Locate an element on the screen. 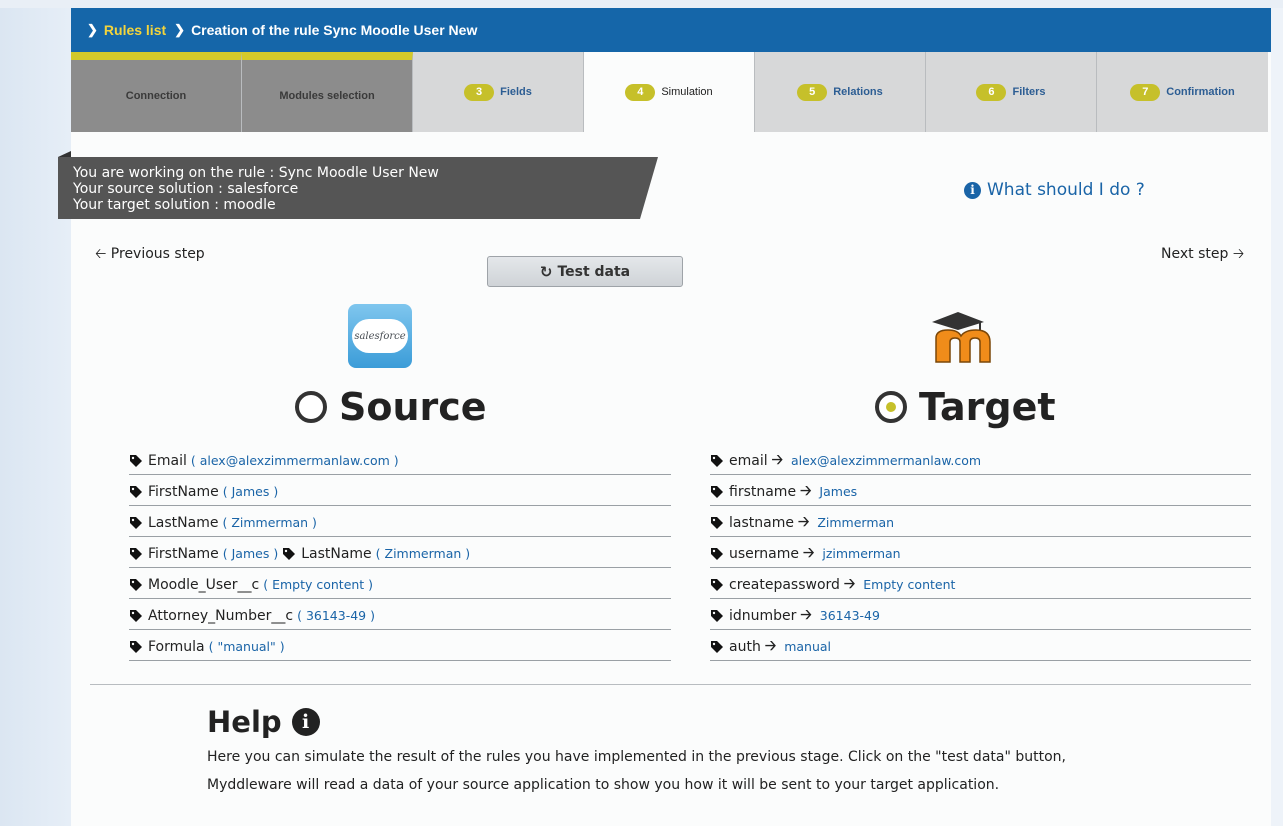 This screenshot has height=826, width=1283. field-name: createpassword is located at coordinates (784, 584).